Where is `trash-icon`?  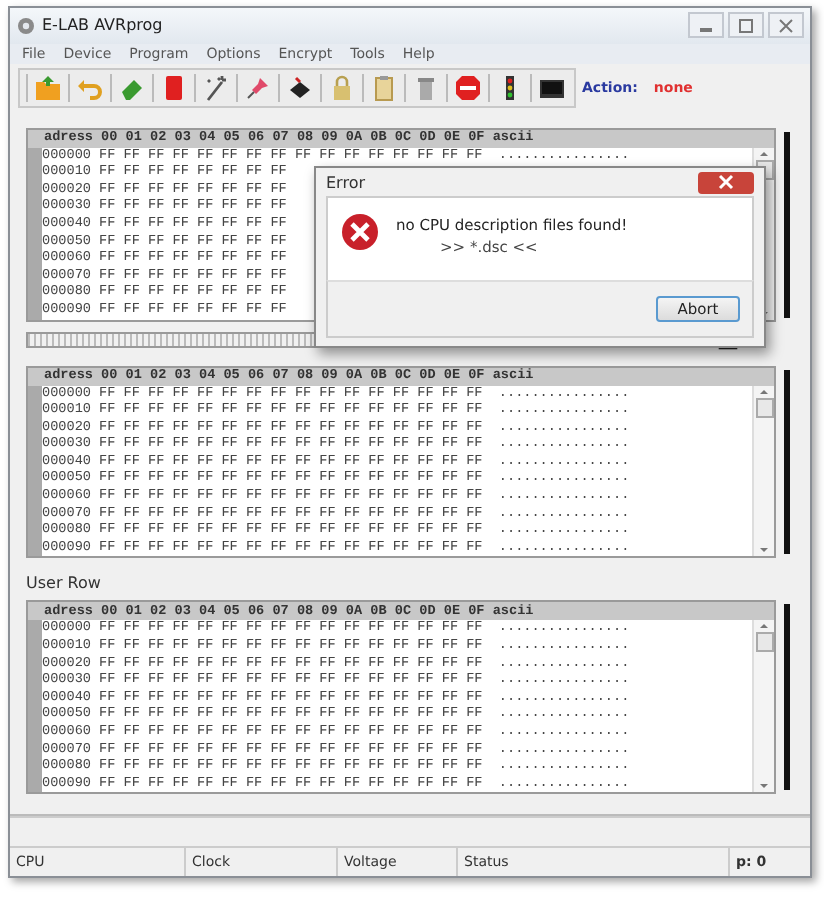 trash-icon is located at coordinates (426, 87).